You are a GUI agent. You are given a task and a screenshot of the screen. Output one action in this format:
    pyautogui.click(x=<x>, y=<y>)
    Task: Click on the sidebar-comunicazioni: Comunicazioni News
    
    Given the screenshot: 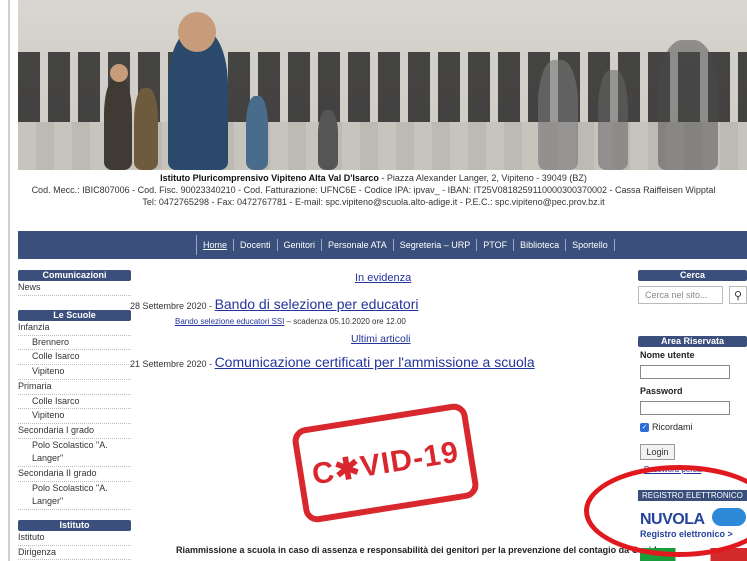 What is the action you would take?
    pyautogui.click(x=74, y=283)
    